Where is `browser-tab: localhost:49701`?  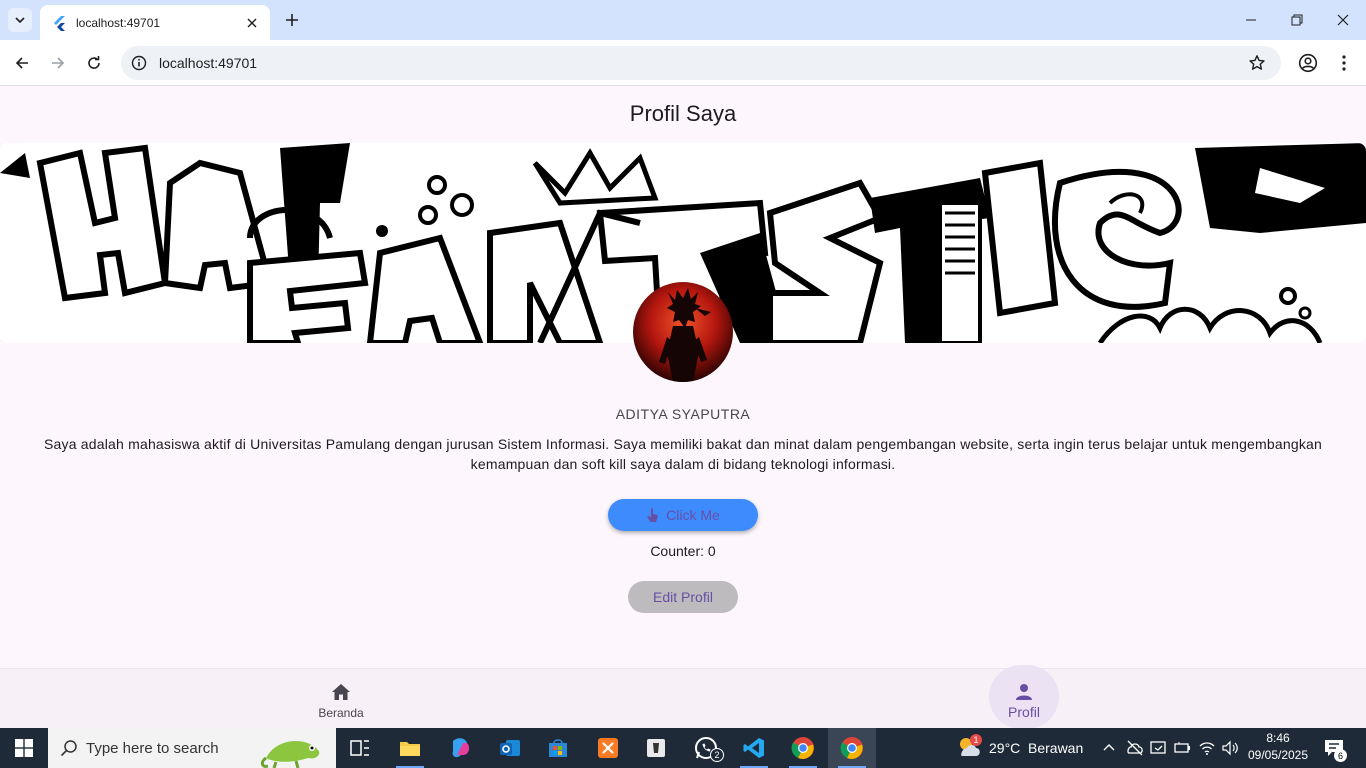 browser-tab: localhost:49701 is located at coordinates (155, 22).